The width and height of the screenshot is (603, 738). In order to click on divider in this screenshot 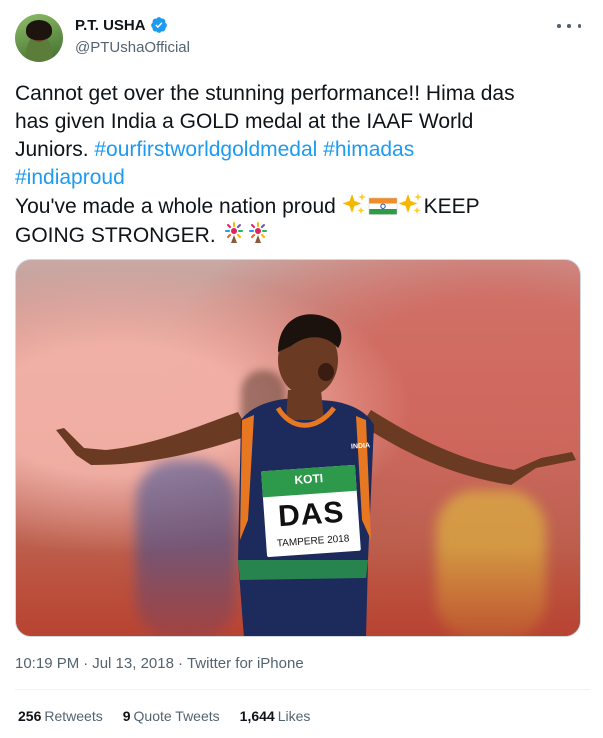, I will do `click(302, 689)`.